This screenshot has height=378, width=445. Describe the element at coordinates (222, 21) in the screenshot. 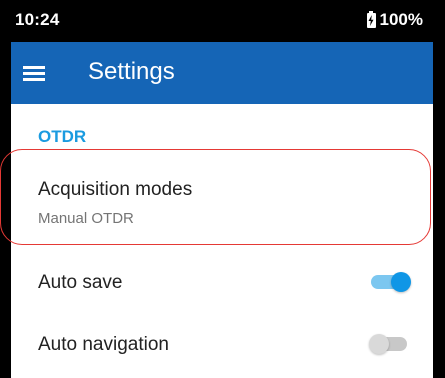

I see `status-bar: 10:24 100%` at that location.